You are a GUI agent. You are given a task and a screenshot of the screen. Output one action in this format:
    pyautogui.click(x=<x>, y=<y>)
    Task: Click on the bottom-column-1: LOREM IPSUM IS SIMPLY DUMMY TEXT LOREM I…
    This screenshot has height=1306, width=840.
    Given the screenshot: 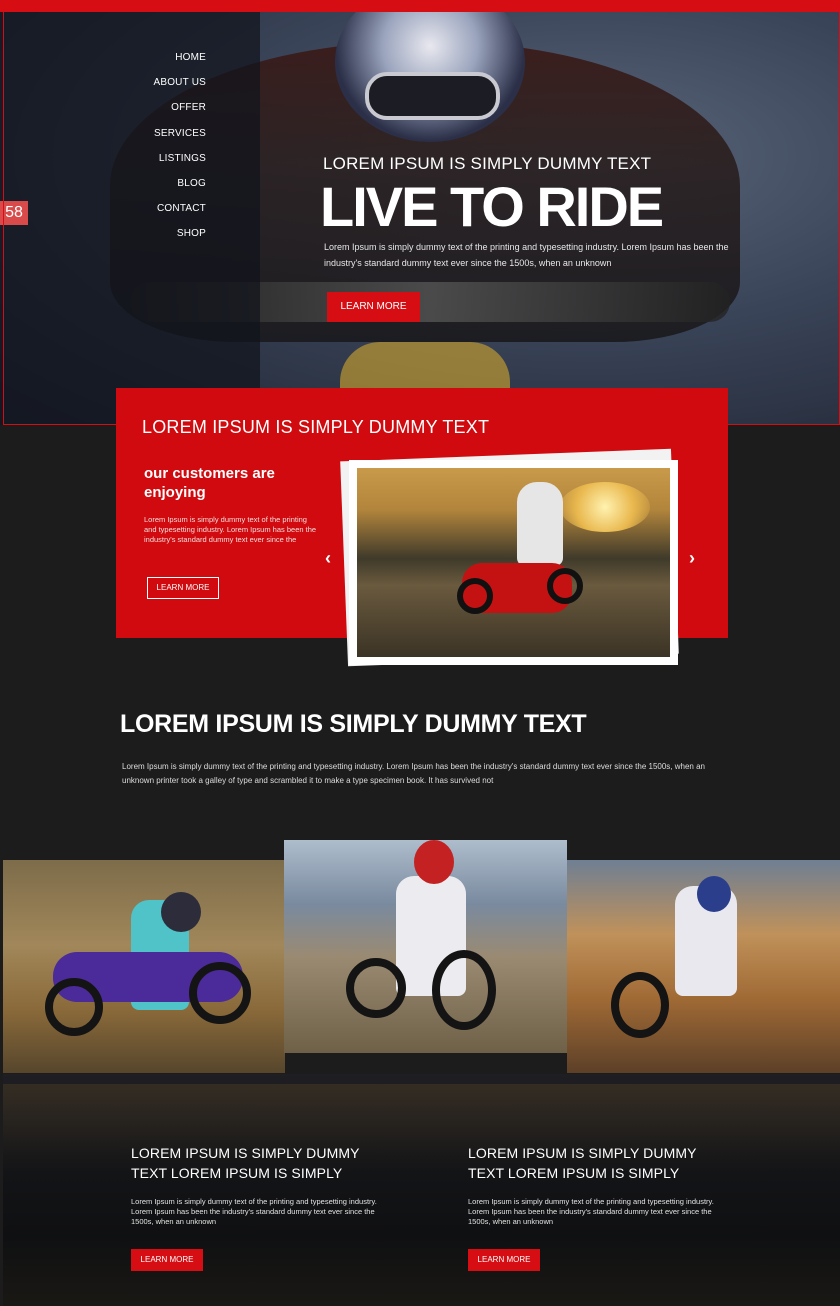 What is the action you would take?
    pyautogui.click(x=261, y=1207)
    